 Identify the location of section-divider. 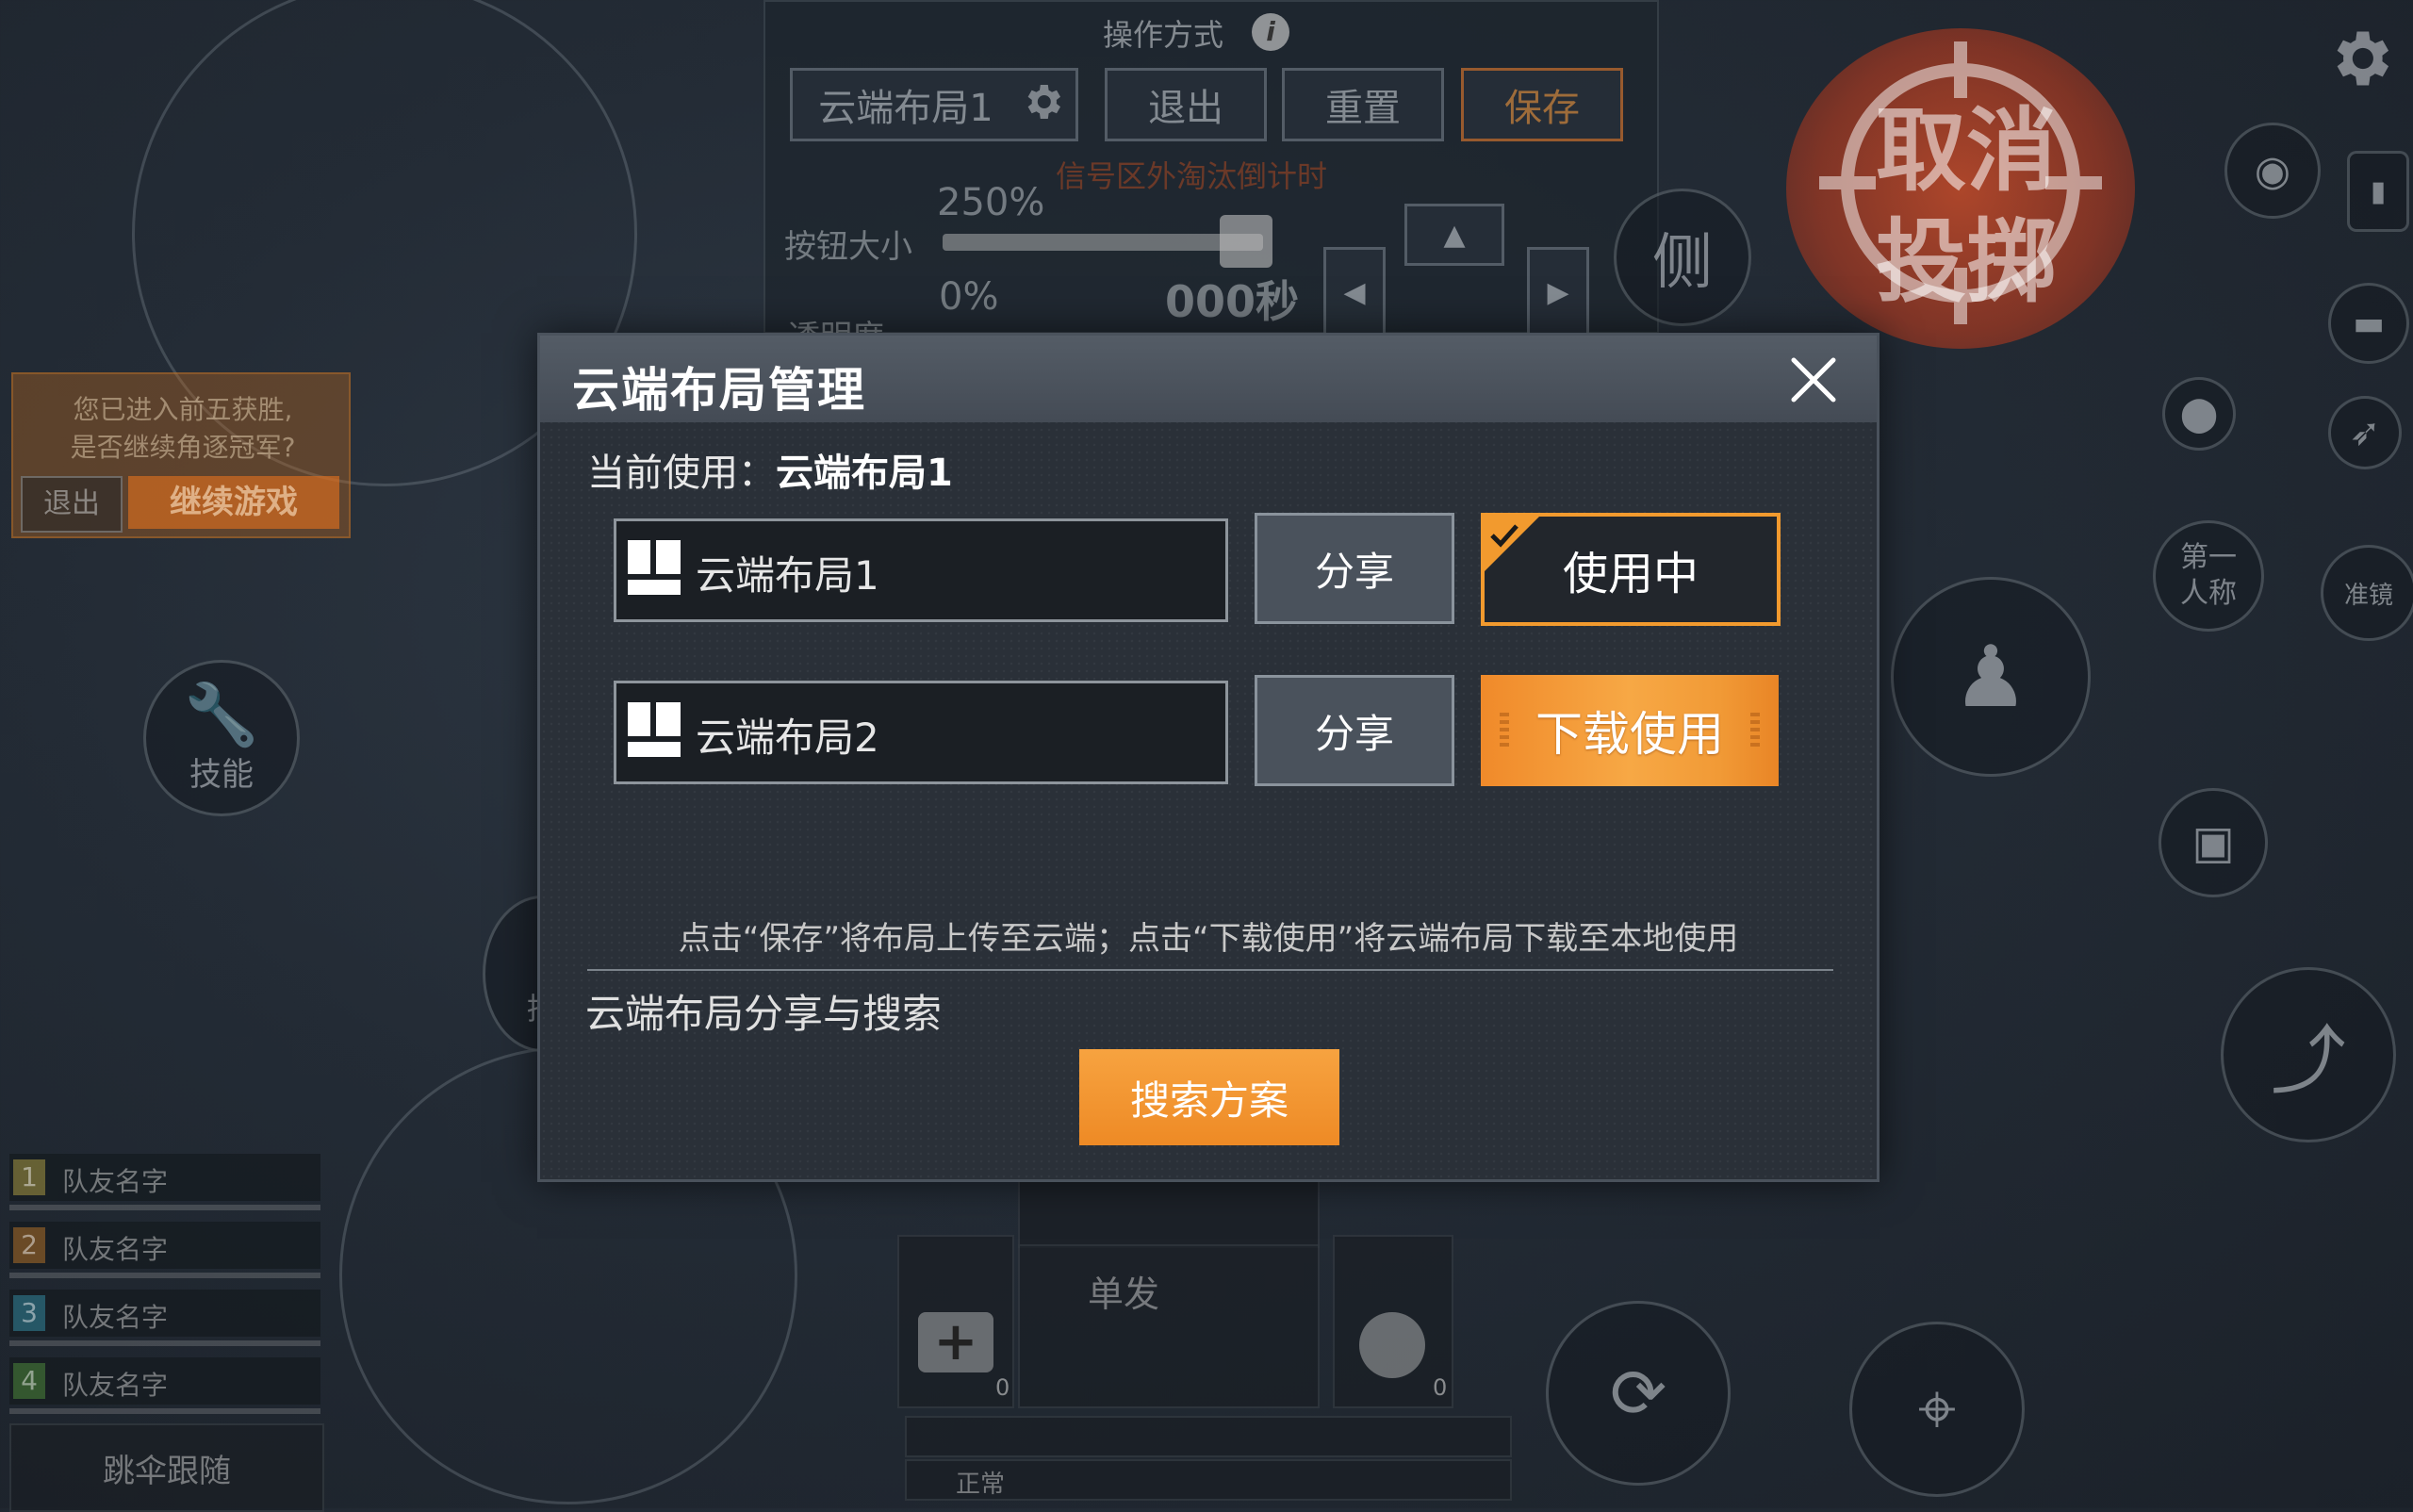
(1210, 970).